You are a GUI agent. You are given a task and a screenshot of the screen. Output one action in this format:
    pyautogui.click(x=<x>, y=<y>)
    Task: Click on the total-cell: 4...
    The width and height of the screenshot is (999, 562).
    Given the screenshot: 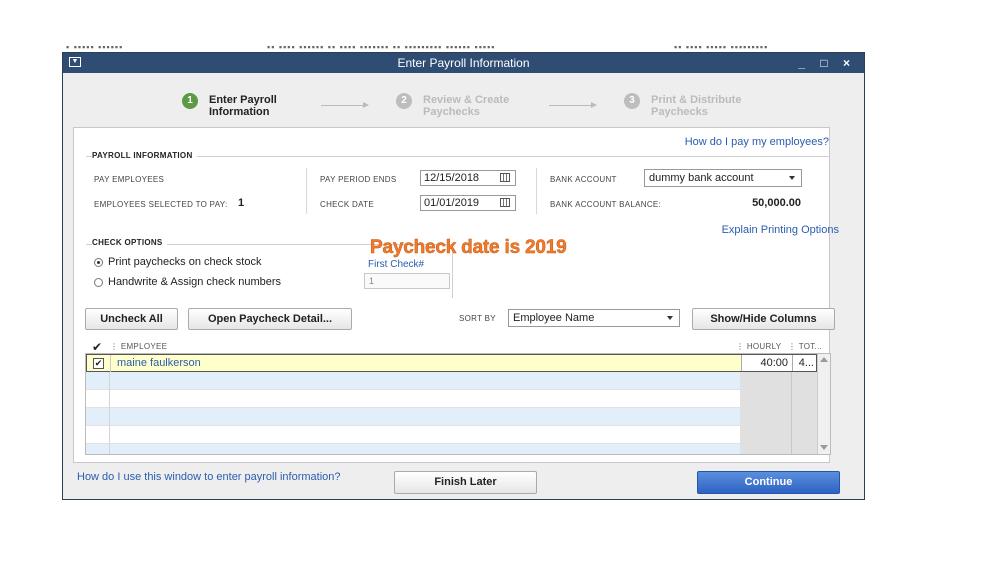 What is the action you would take?
    pyautogui.click(x=804, y=363)
    